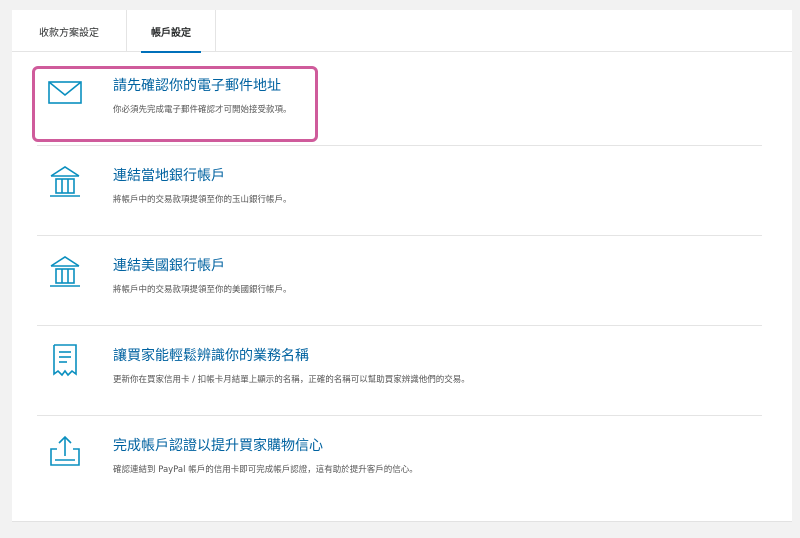 The width and height of the screenshot is (800, 538). I want to click on active-tab-indicator, so click(171, 52).